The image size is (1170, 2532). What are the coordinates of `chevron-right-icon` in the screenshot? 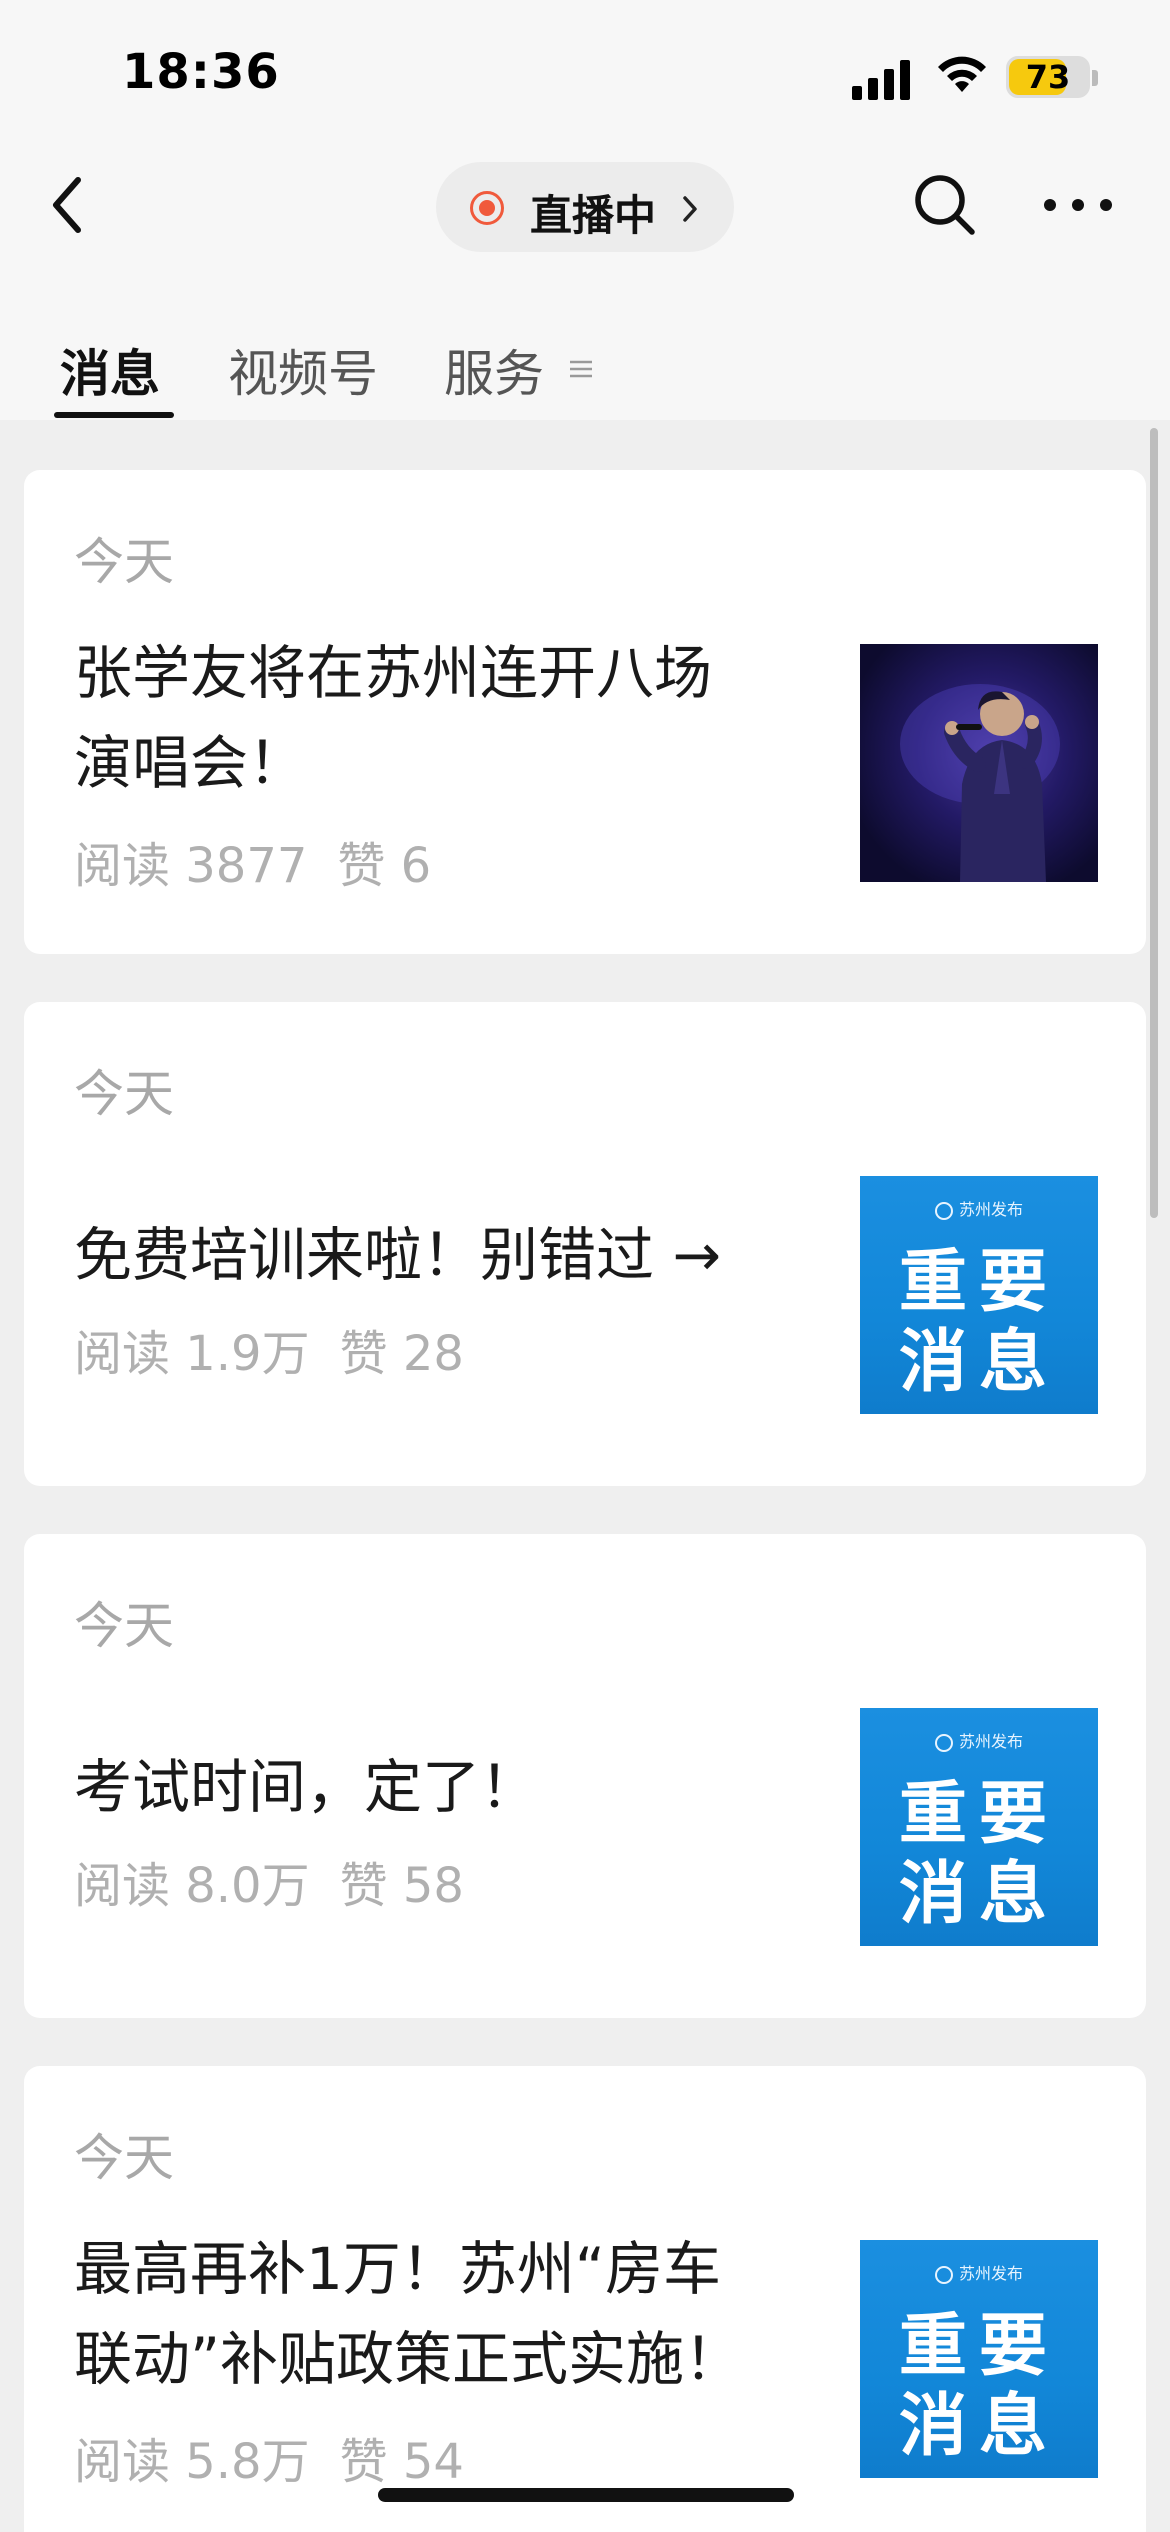 It's located at (690, 209).